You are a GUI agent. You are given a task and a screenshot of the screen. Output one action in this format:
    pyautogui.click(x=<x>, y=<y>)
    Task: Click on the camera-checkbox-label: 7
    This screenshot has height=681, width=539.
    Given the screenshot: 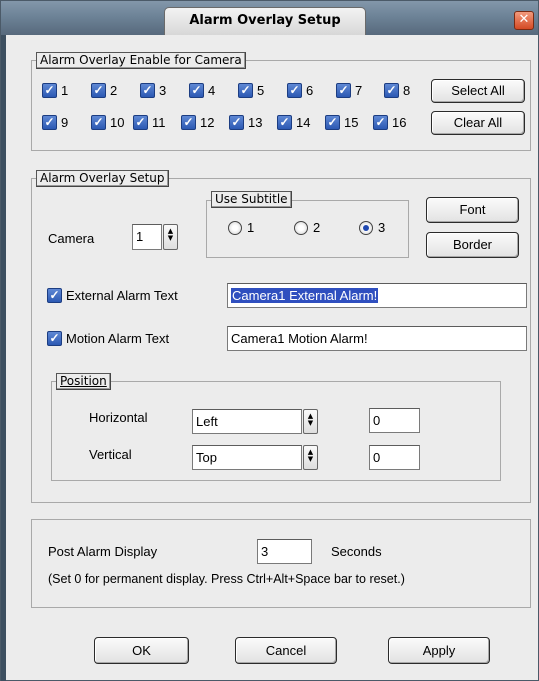 What is the action you would take?
    pyautogui.click(x=359, y=90)
    